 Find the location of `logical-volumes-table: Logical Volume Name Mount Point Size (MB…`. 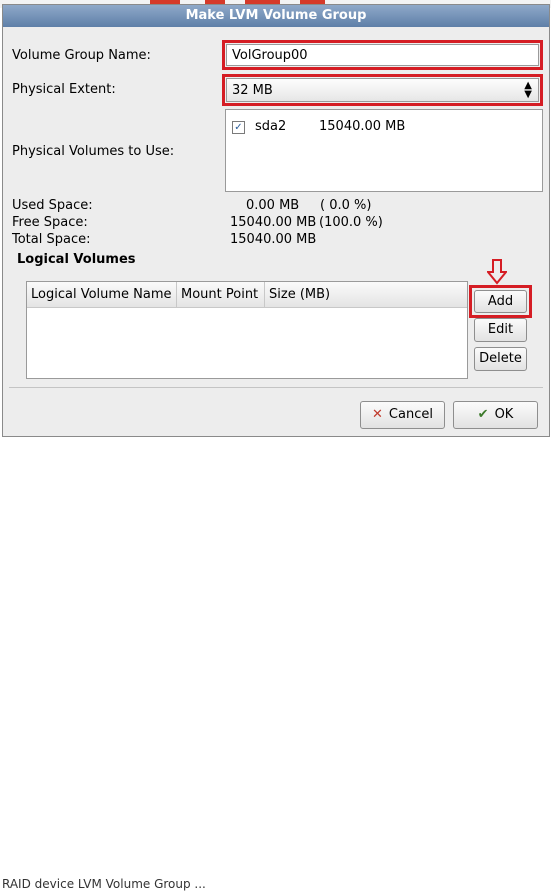

logical-volumes-table: Logical Volume Name Mount Point Size (MB… is located at coordinates (247, 330).